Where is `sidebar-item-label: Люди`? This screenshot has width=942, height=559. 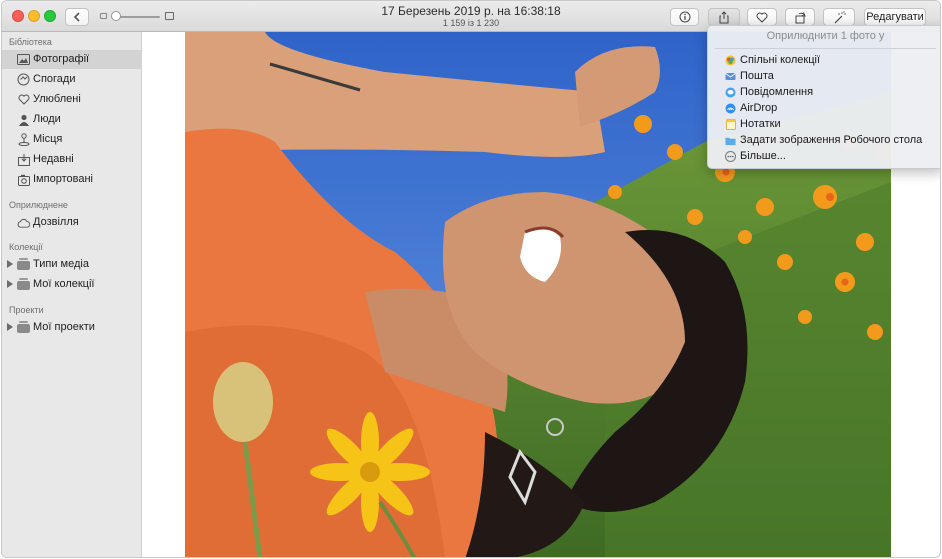
sidebar-item-label: Люди is located at coordinates (47, 119).